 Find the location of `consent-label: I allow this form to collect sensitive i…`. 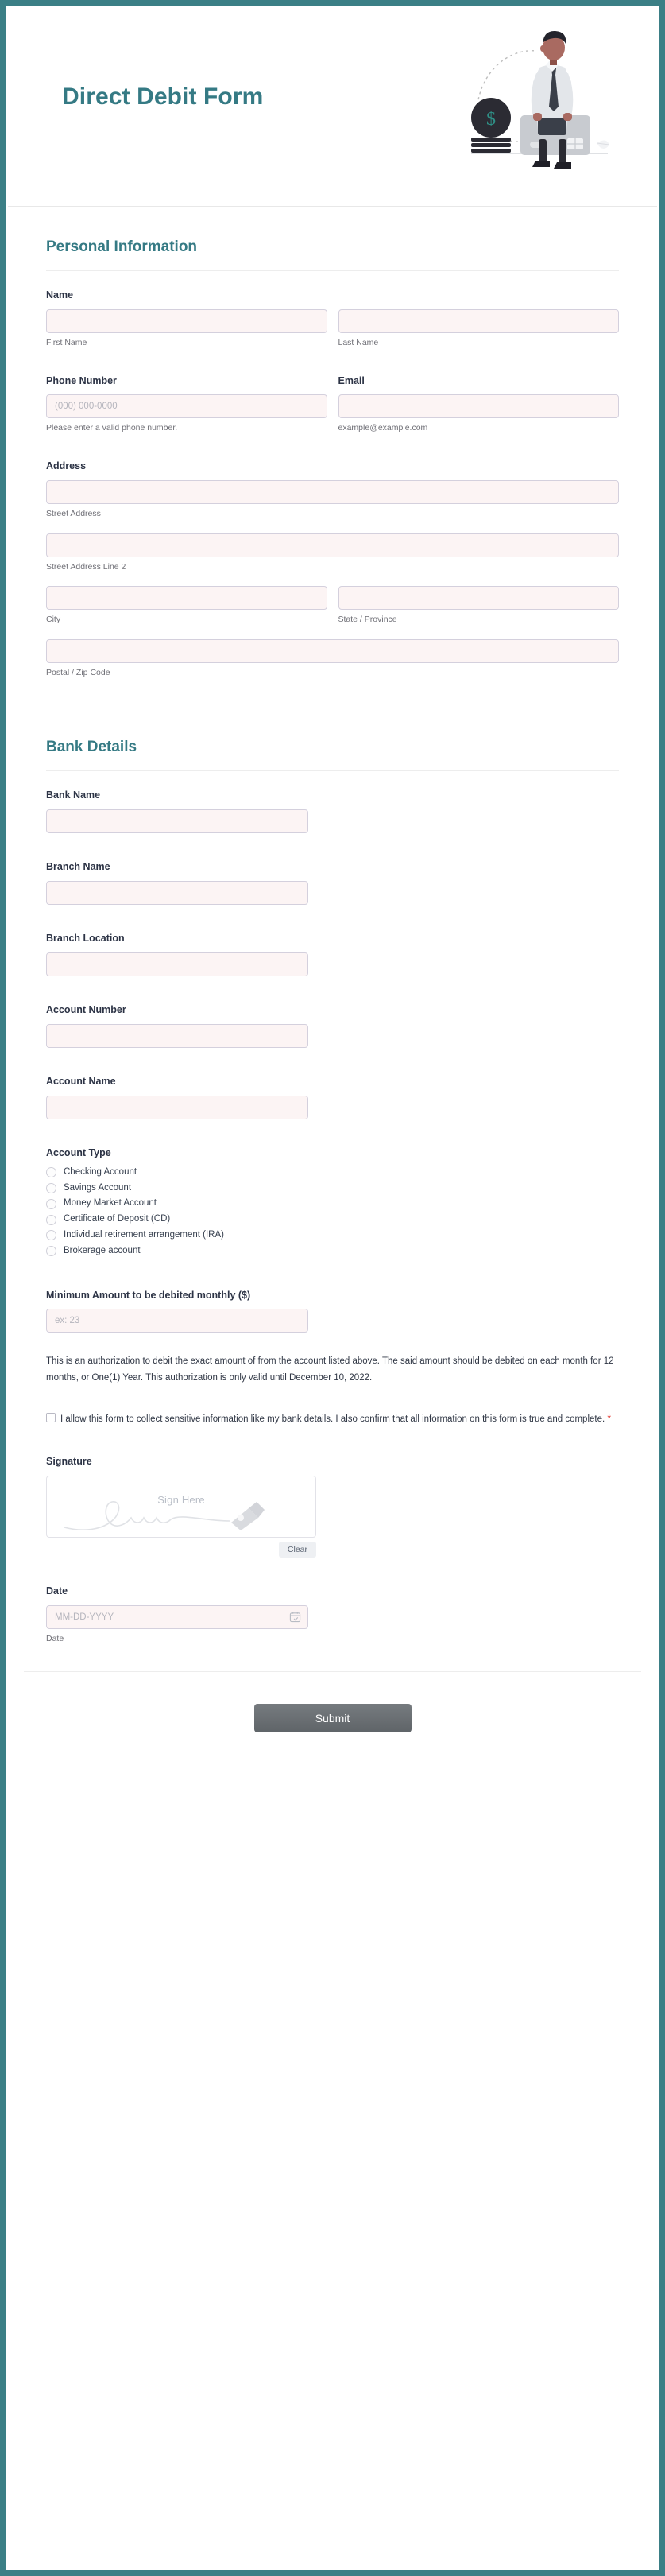

consent-label: I allow this form to collect sensitive i… is located at coordinates (332, 1419).